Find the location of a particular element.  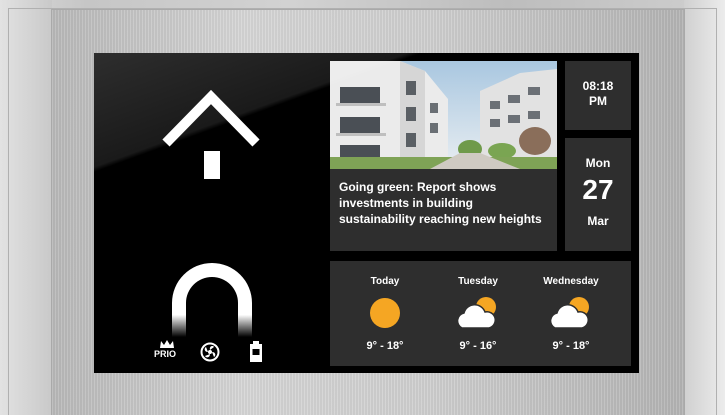

date-month: Mar is located at coordinates (598, 221).